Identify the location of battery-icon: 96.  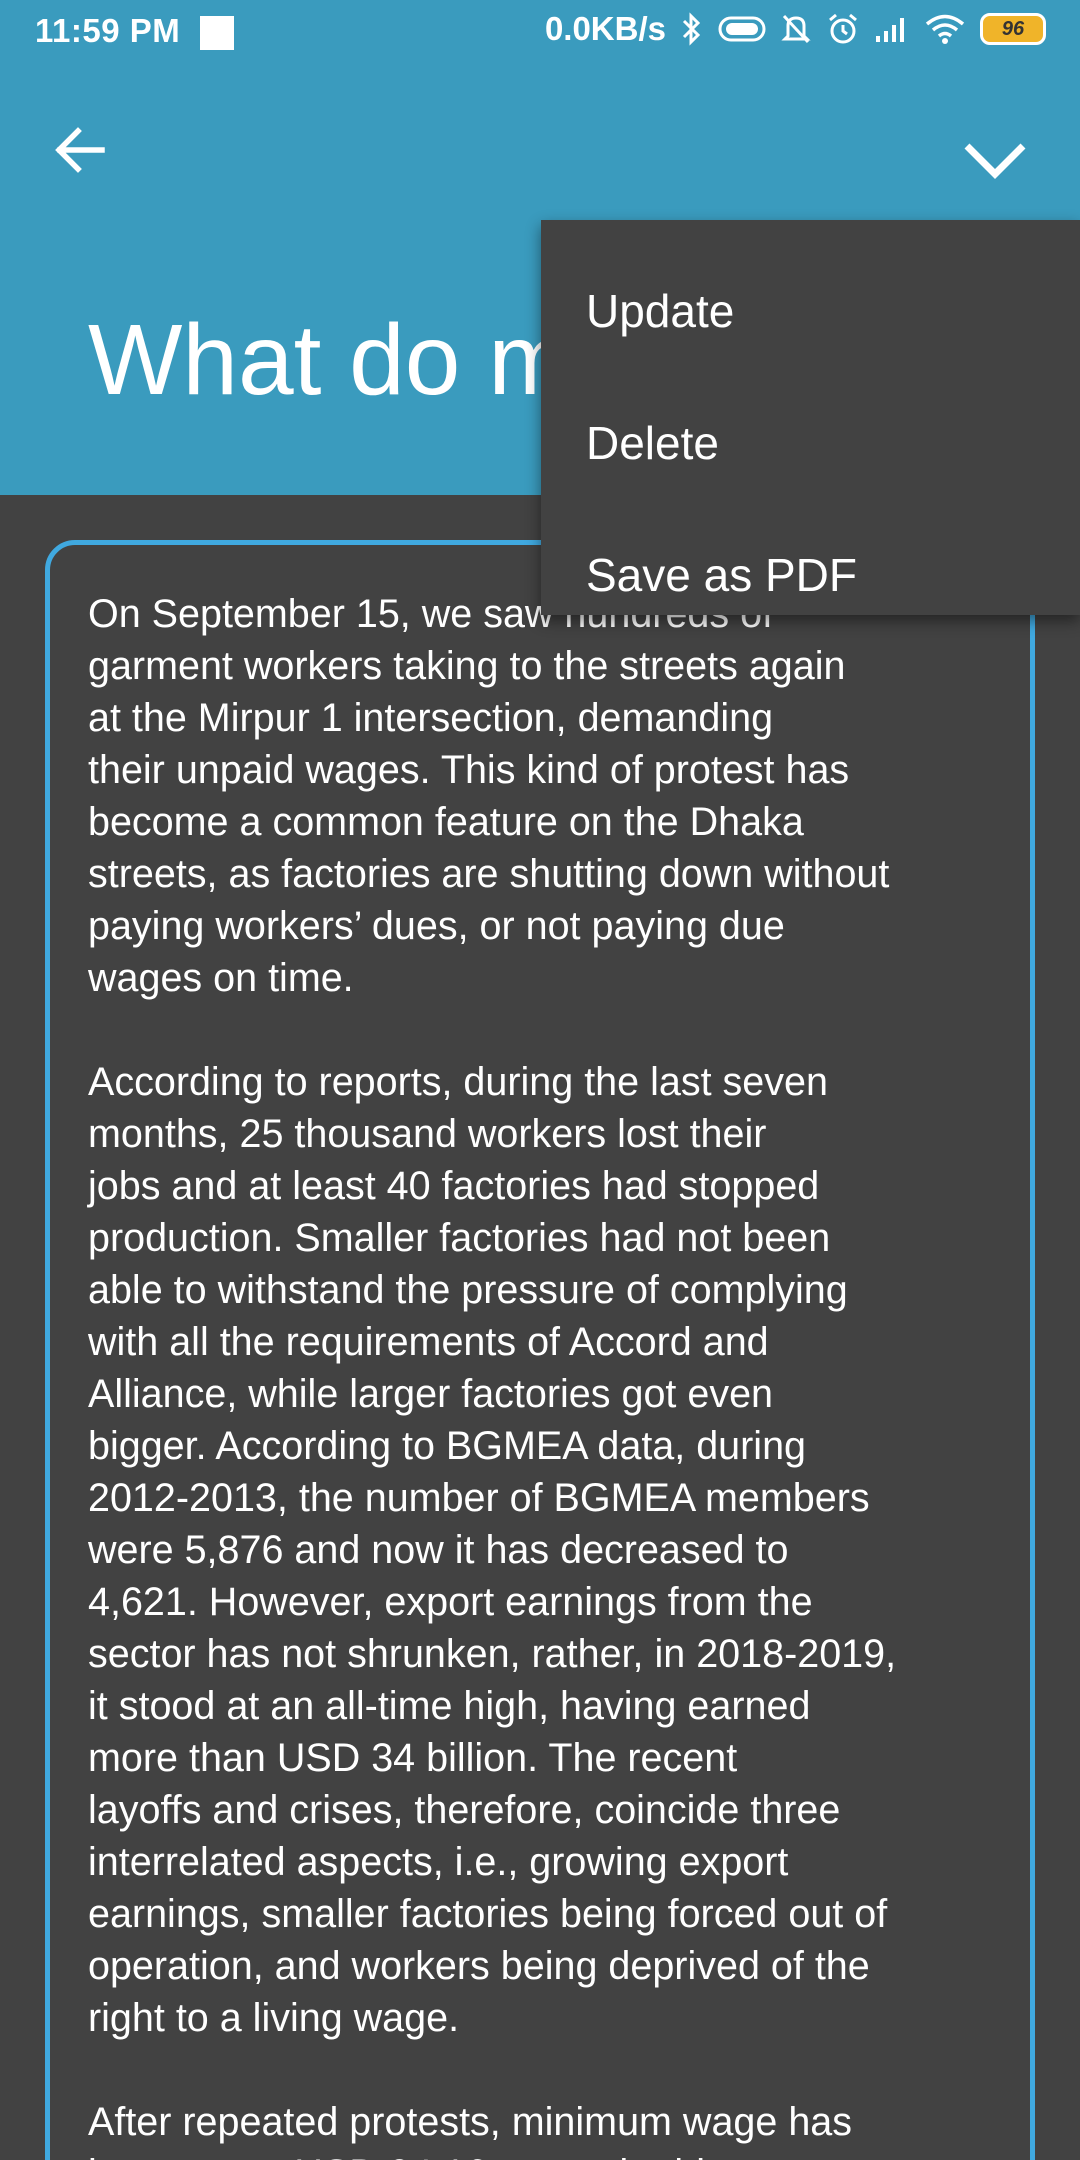
(1013, 29).